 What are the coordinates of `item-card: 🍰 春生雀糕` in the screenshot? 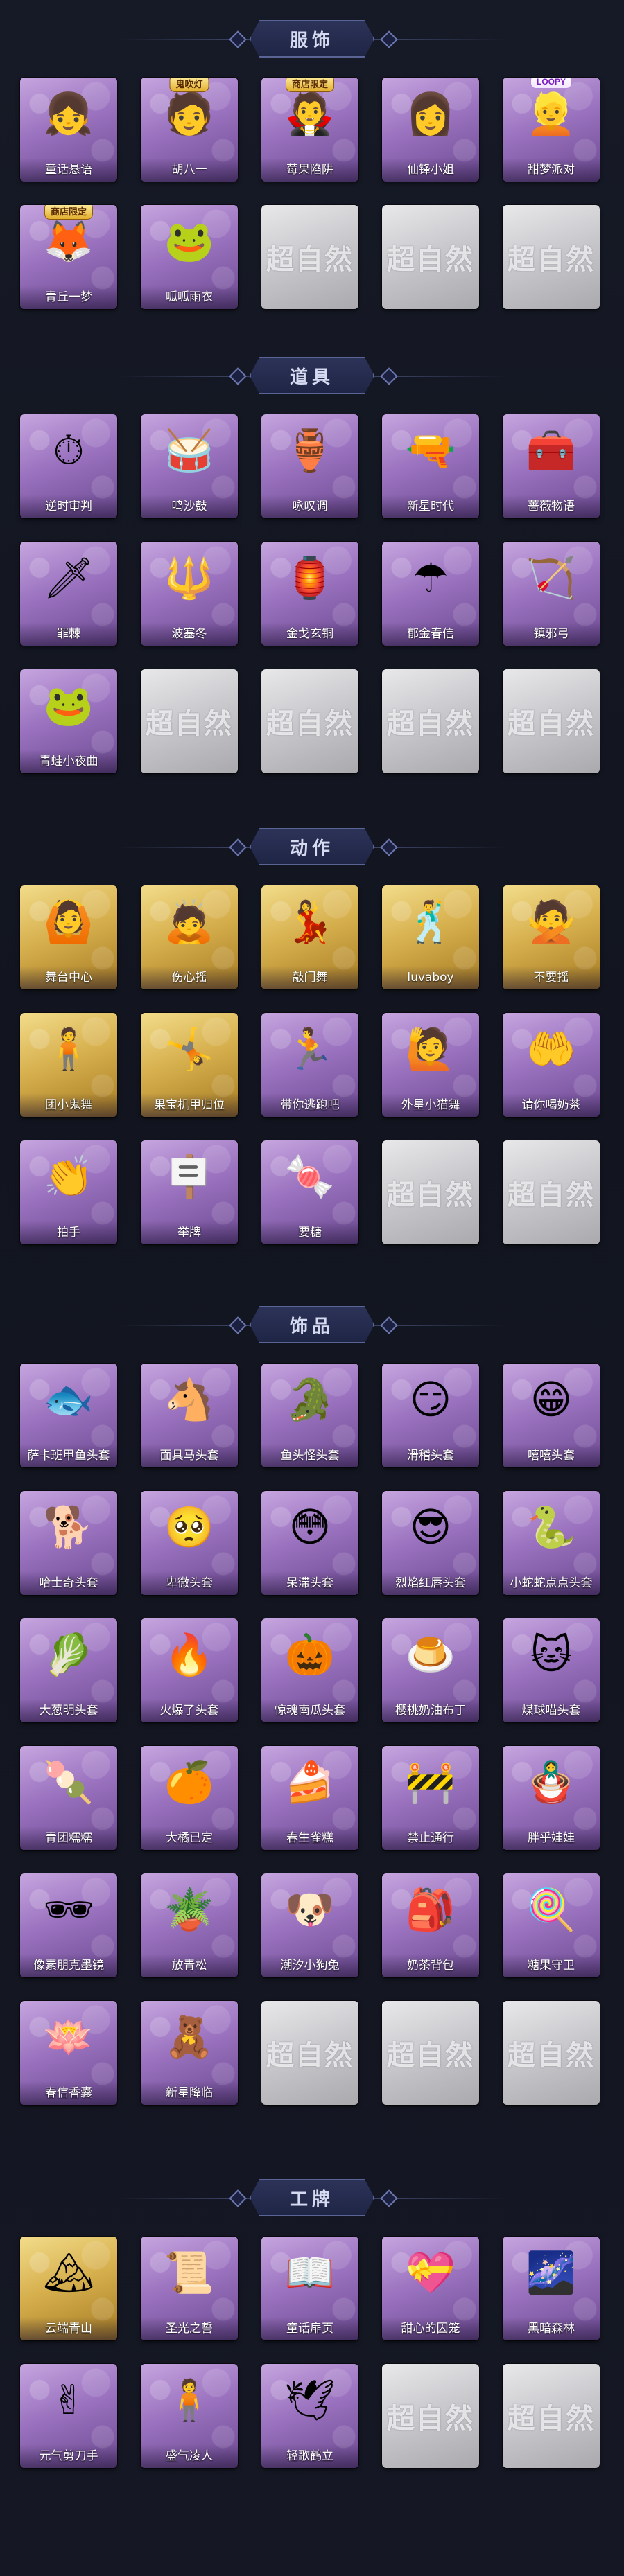 It's located at (309, 1798).